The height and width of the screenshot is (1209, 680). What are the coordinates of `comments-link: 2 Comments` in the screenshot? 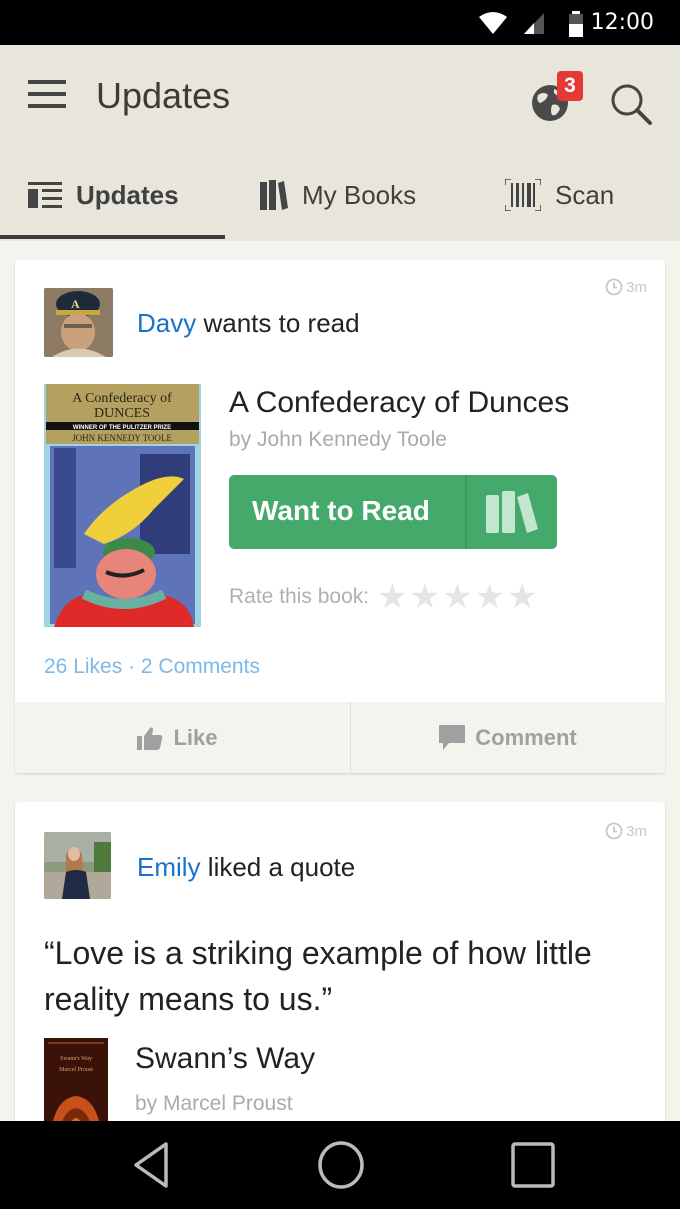 It's located at (200, 666).